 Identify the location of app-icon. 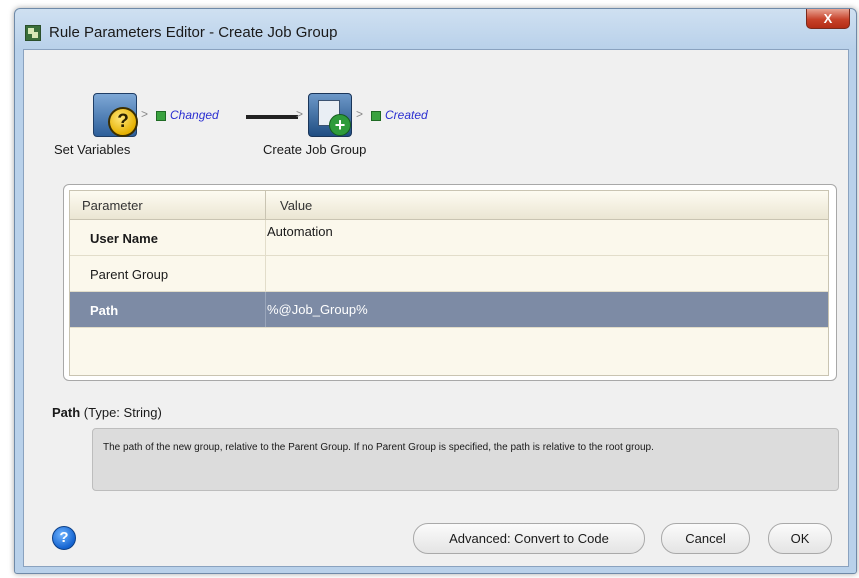
(33, 33).